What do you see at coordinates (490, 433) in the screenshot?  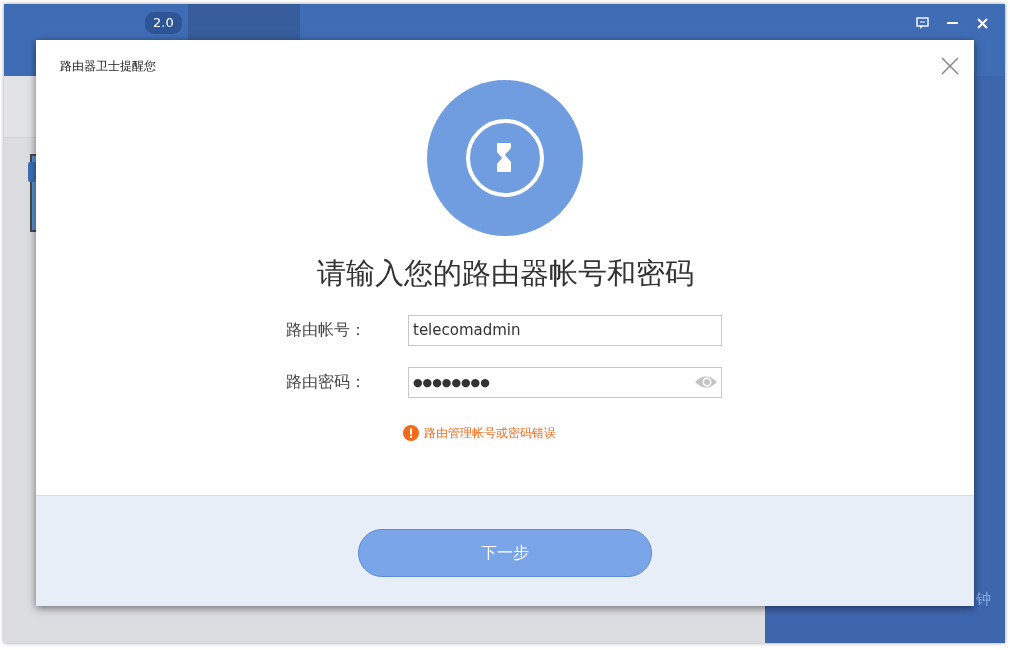 I see `error-message: 路由管理帐号或密码错误` at bounding box center [490, 433].